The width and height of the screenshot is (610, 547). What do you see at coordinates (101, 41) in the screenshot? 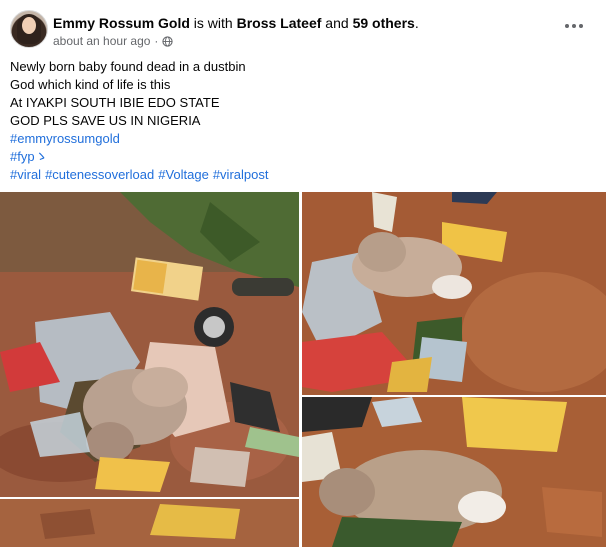
I see `post-timestamp: about an hour ago` at bounding box center [101, 41].